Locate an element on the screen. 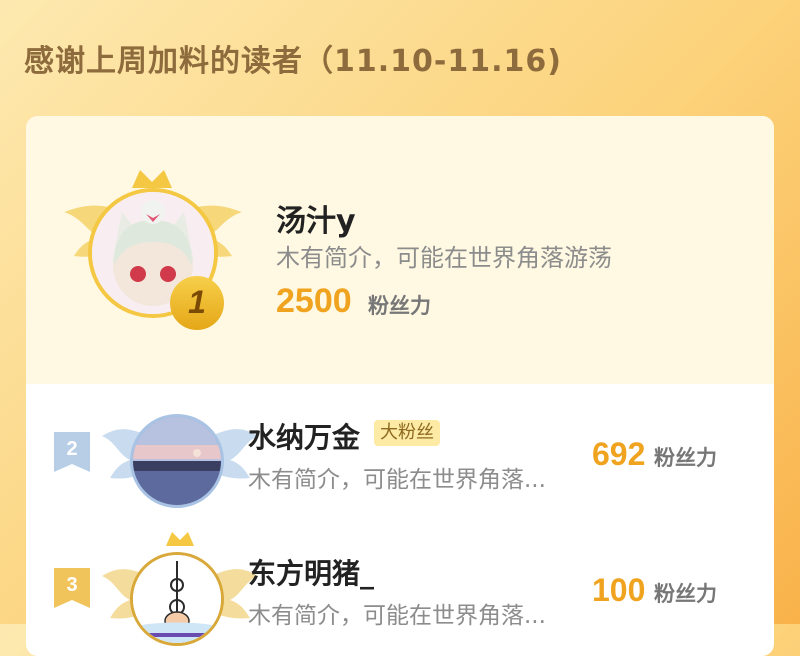 The image size is (800, 656). score-value: 2500 is located at coordinates (314, 301).